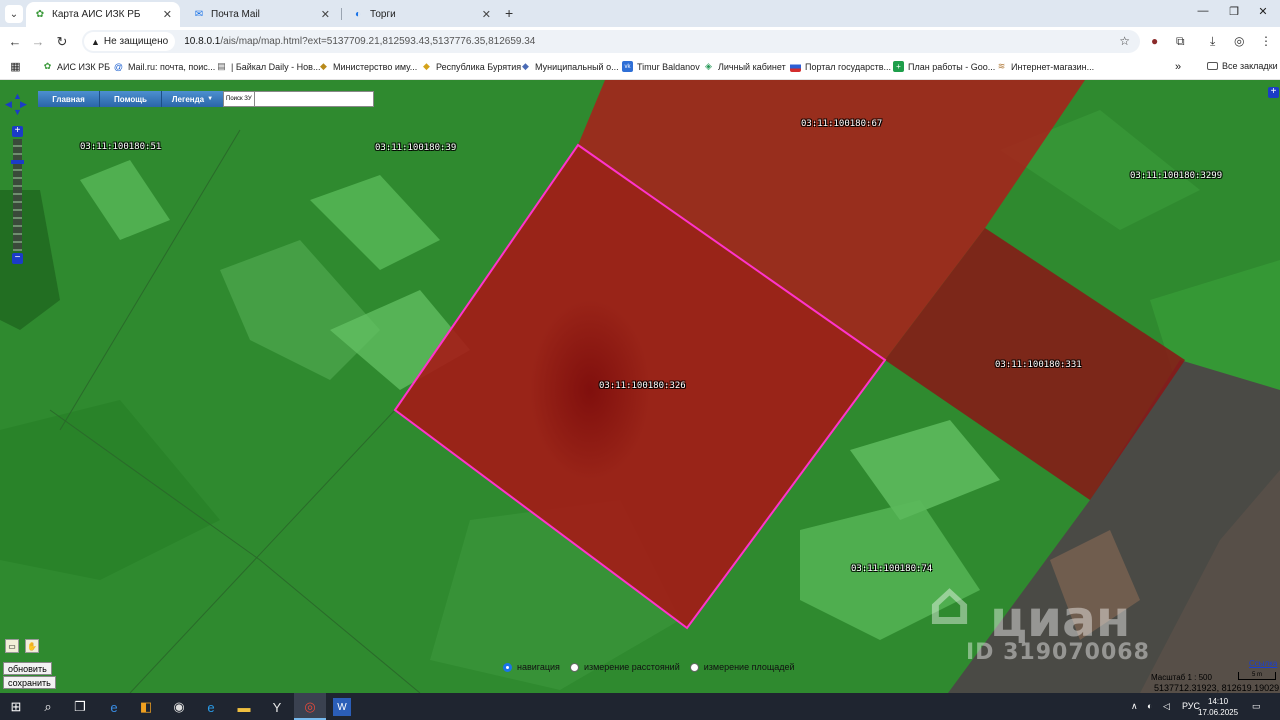 The width and height of the screenshot is (1280, 720). What do you see at coordinates (17, 104) in the screenshot?
I see `pan-control: ▲ ◀ ▶ ▼` at bounding box center [17, 104].